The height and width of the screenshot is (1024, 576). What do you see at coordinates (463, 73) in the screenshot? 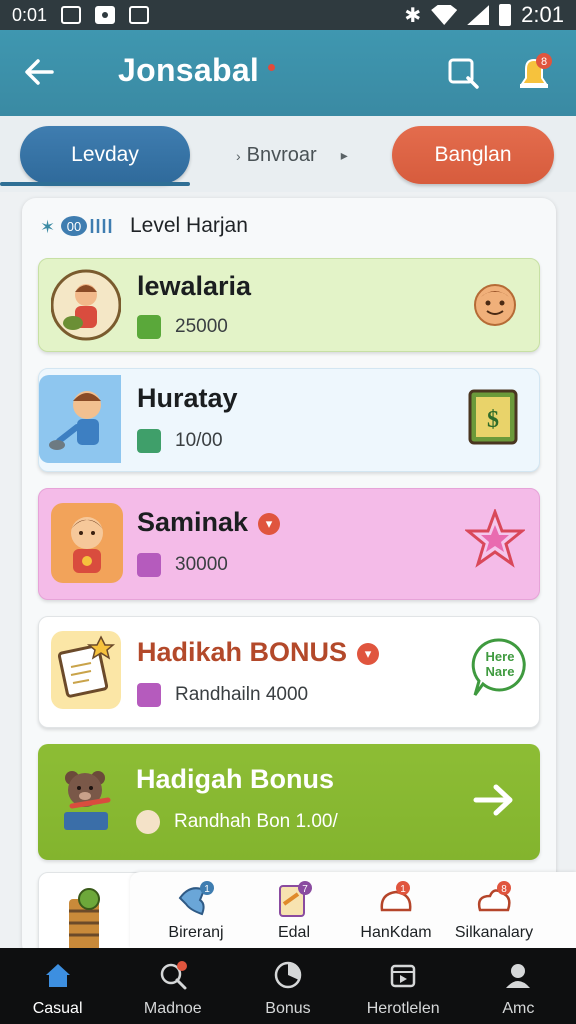
I see `search-icon` at bounding box center [463, 73].